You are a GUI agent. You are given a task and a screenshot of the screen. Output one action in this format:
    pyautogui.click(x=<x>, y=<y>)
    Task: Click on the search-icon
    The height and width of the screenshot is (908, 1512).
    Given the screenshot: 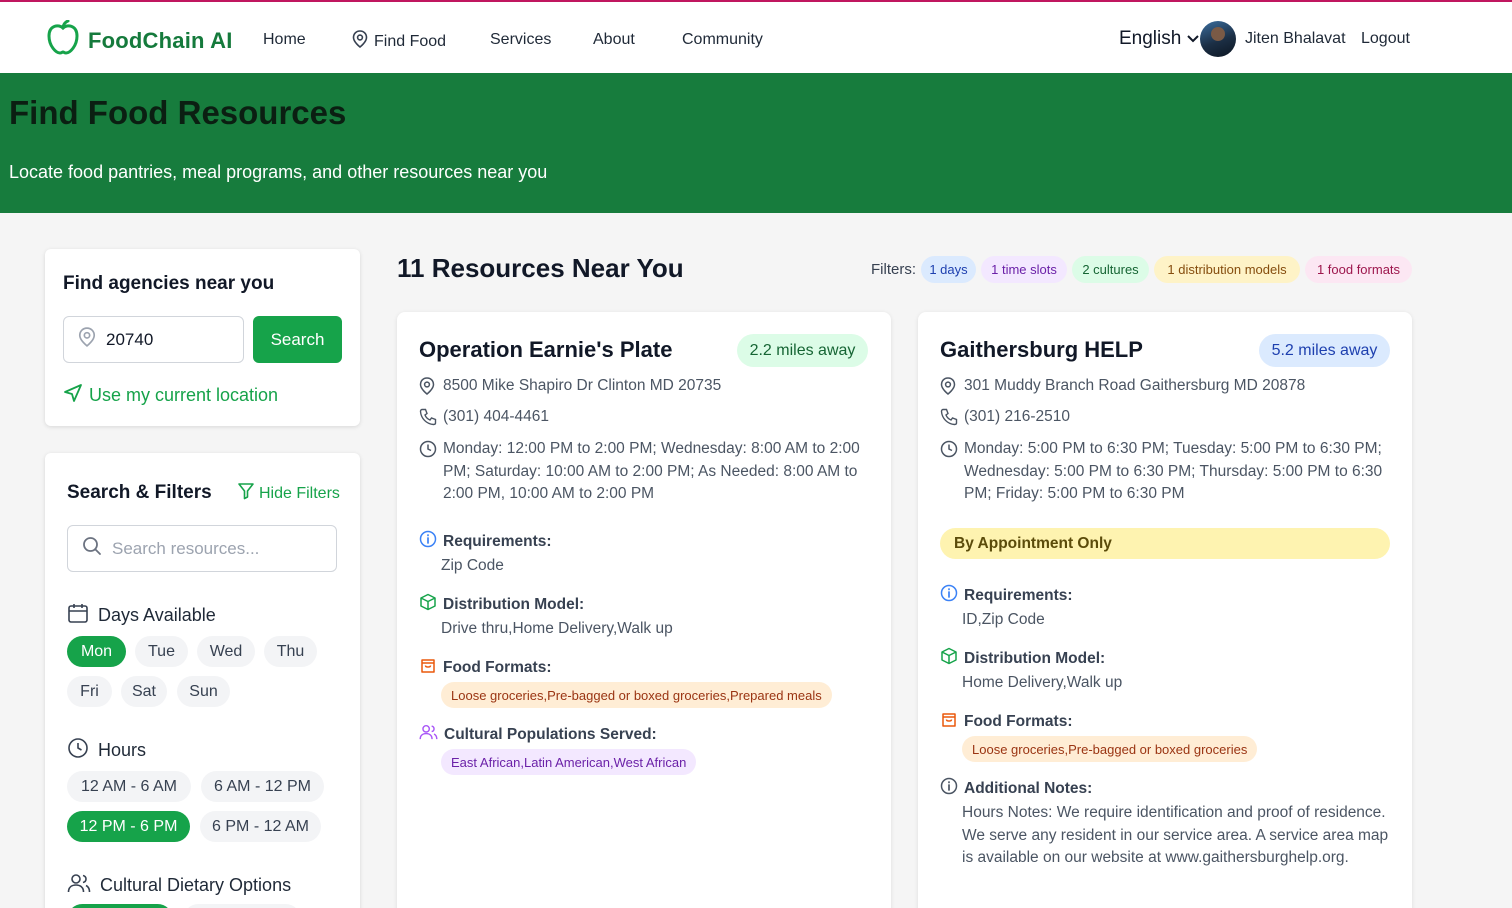 What is the action you would take?
    pyautogui.click(x=92, y=548)
    